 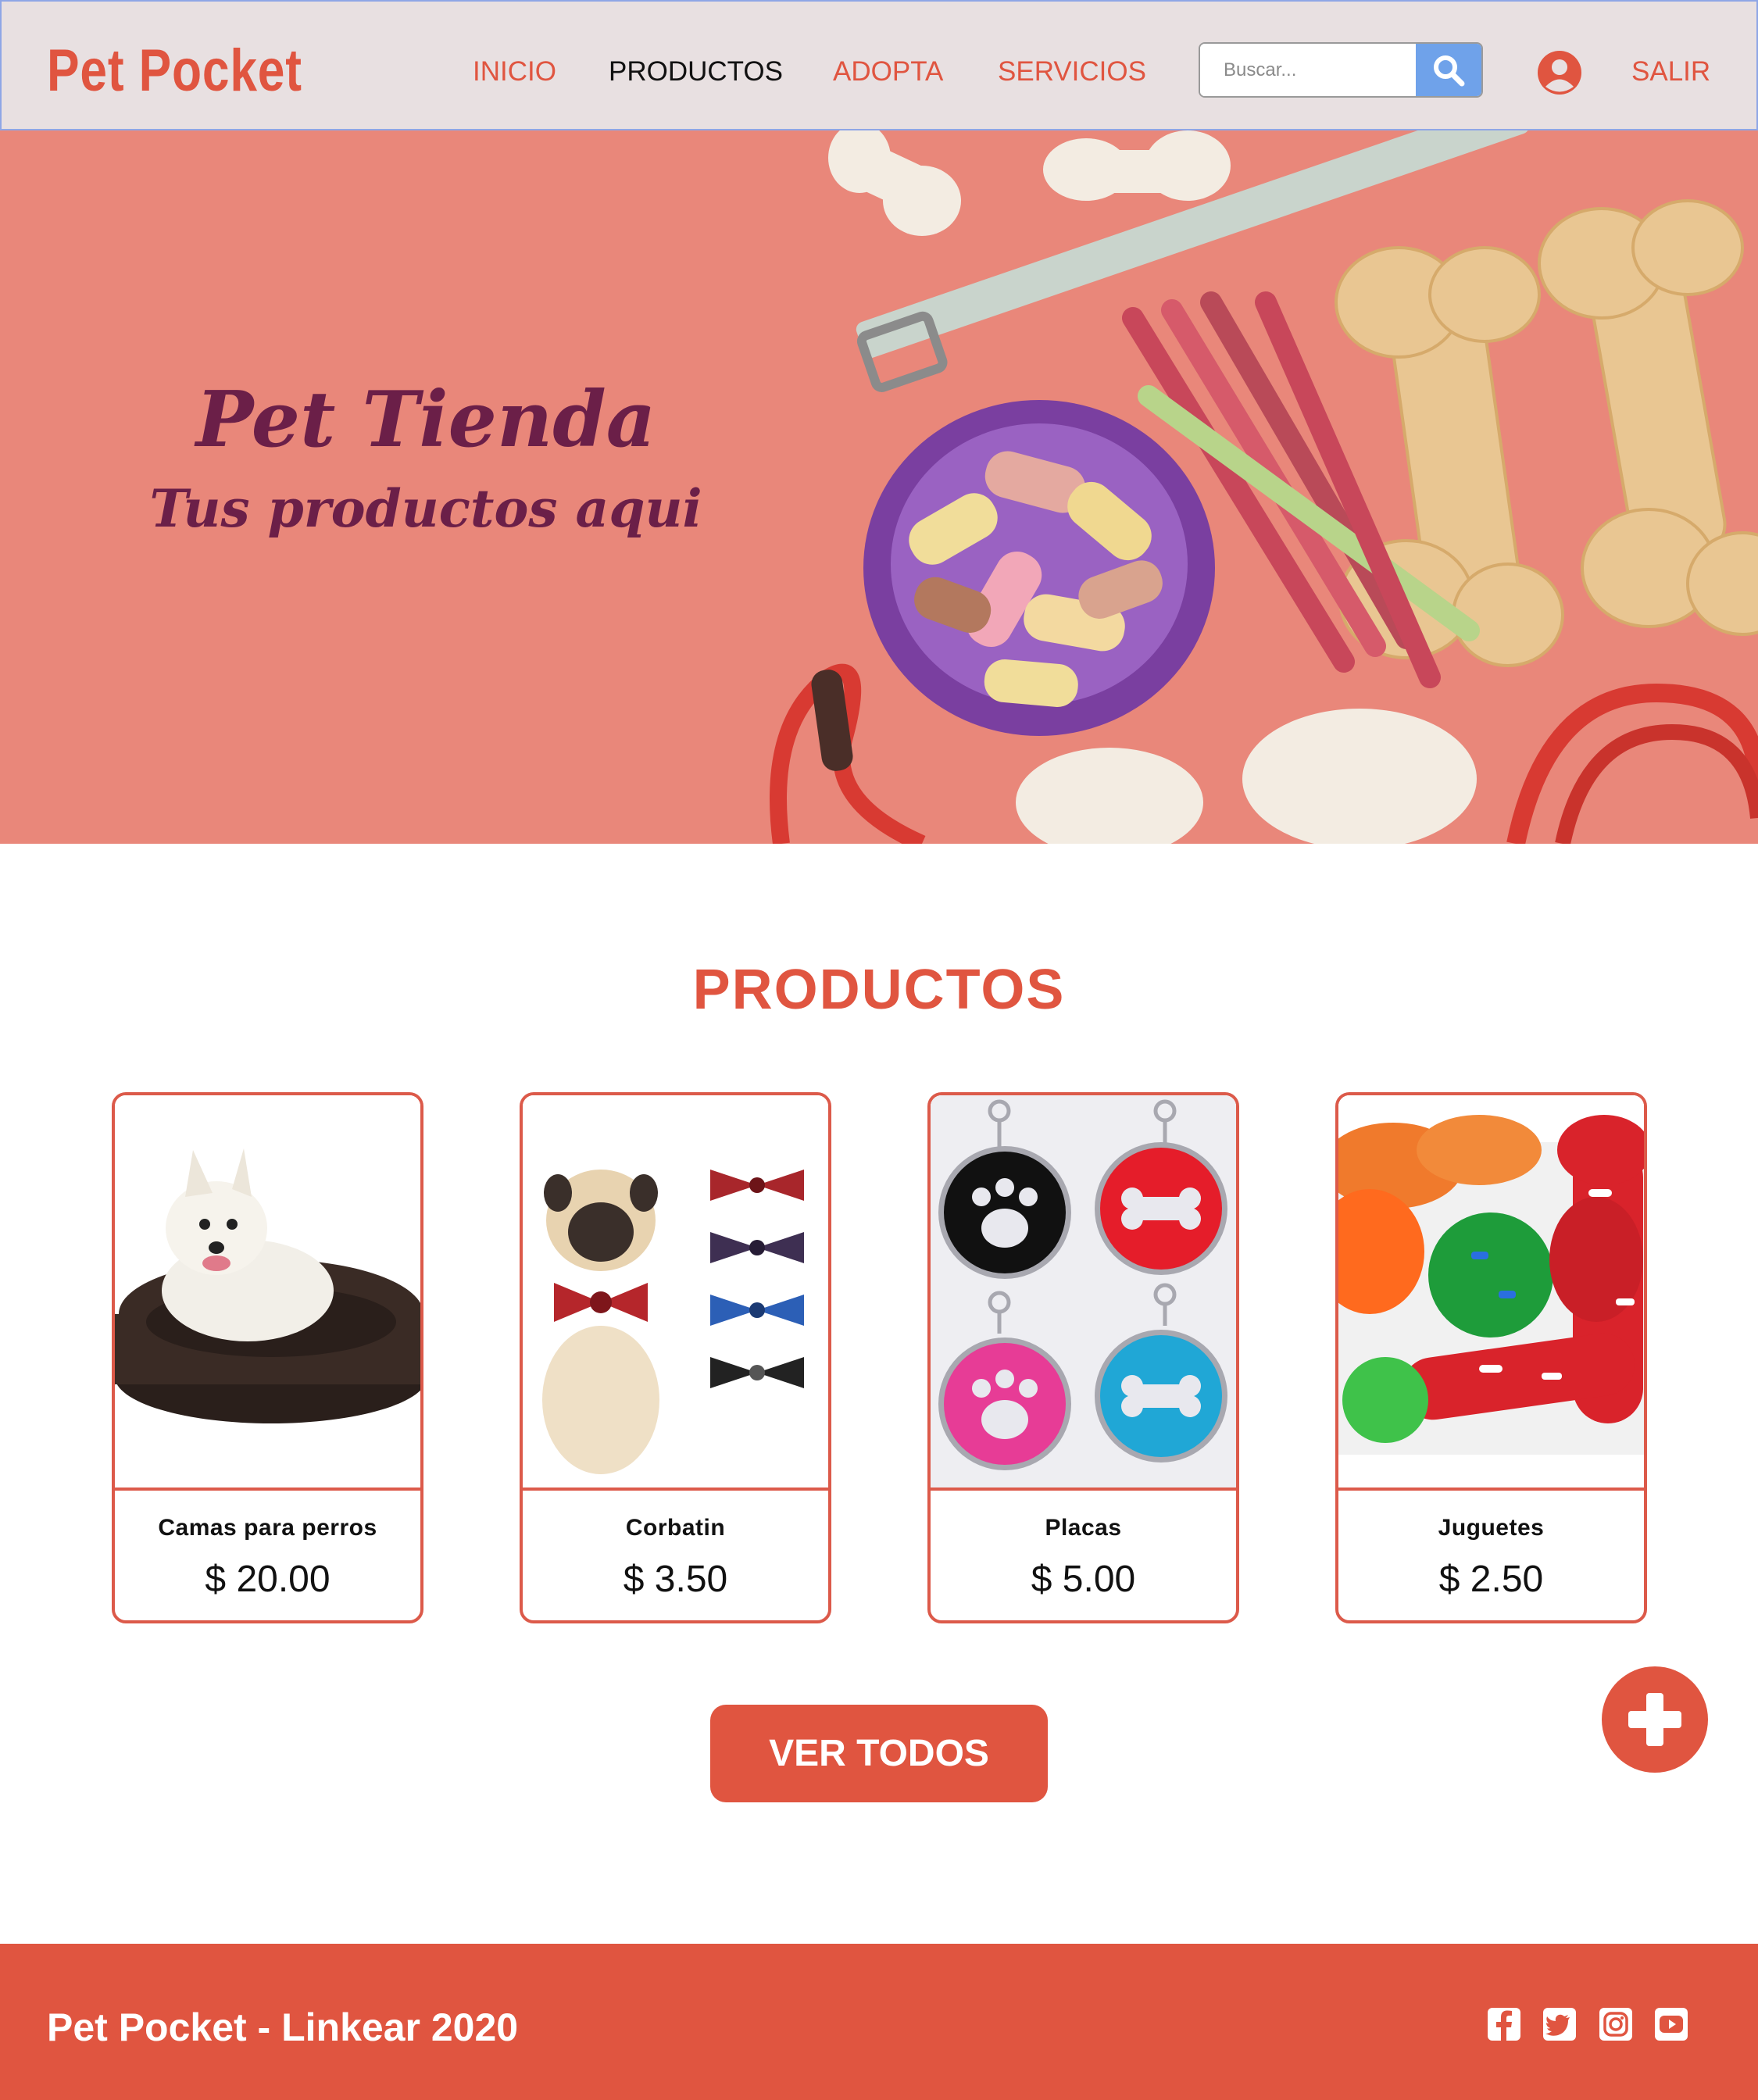 I want to click on search-input, so click(x=1308, y=70).